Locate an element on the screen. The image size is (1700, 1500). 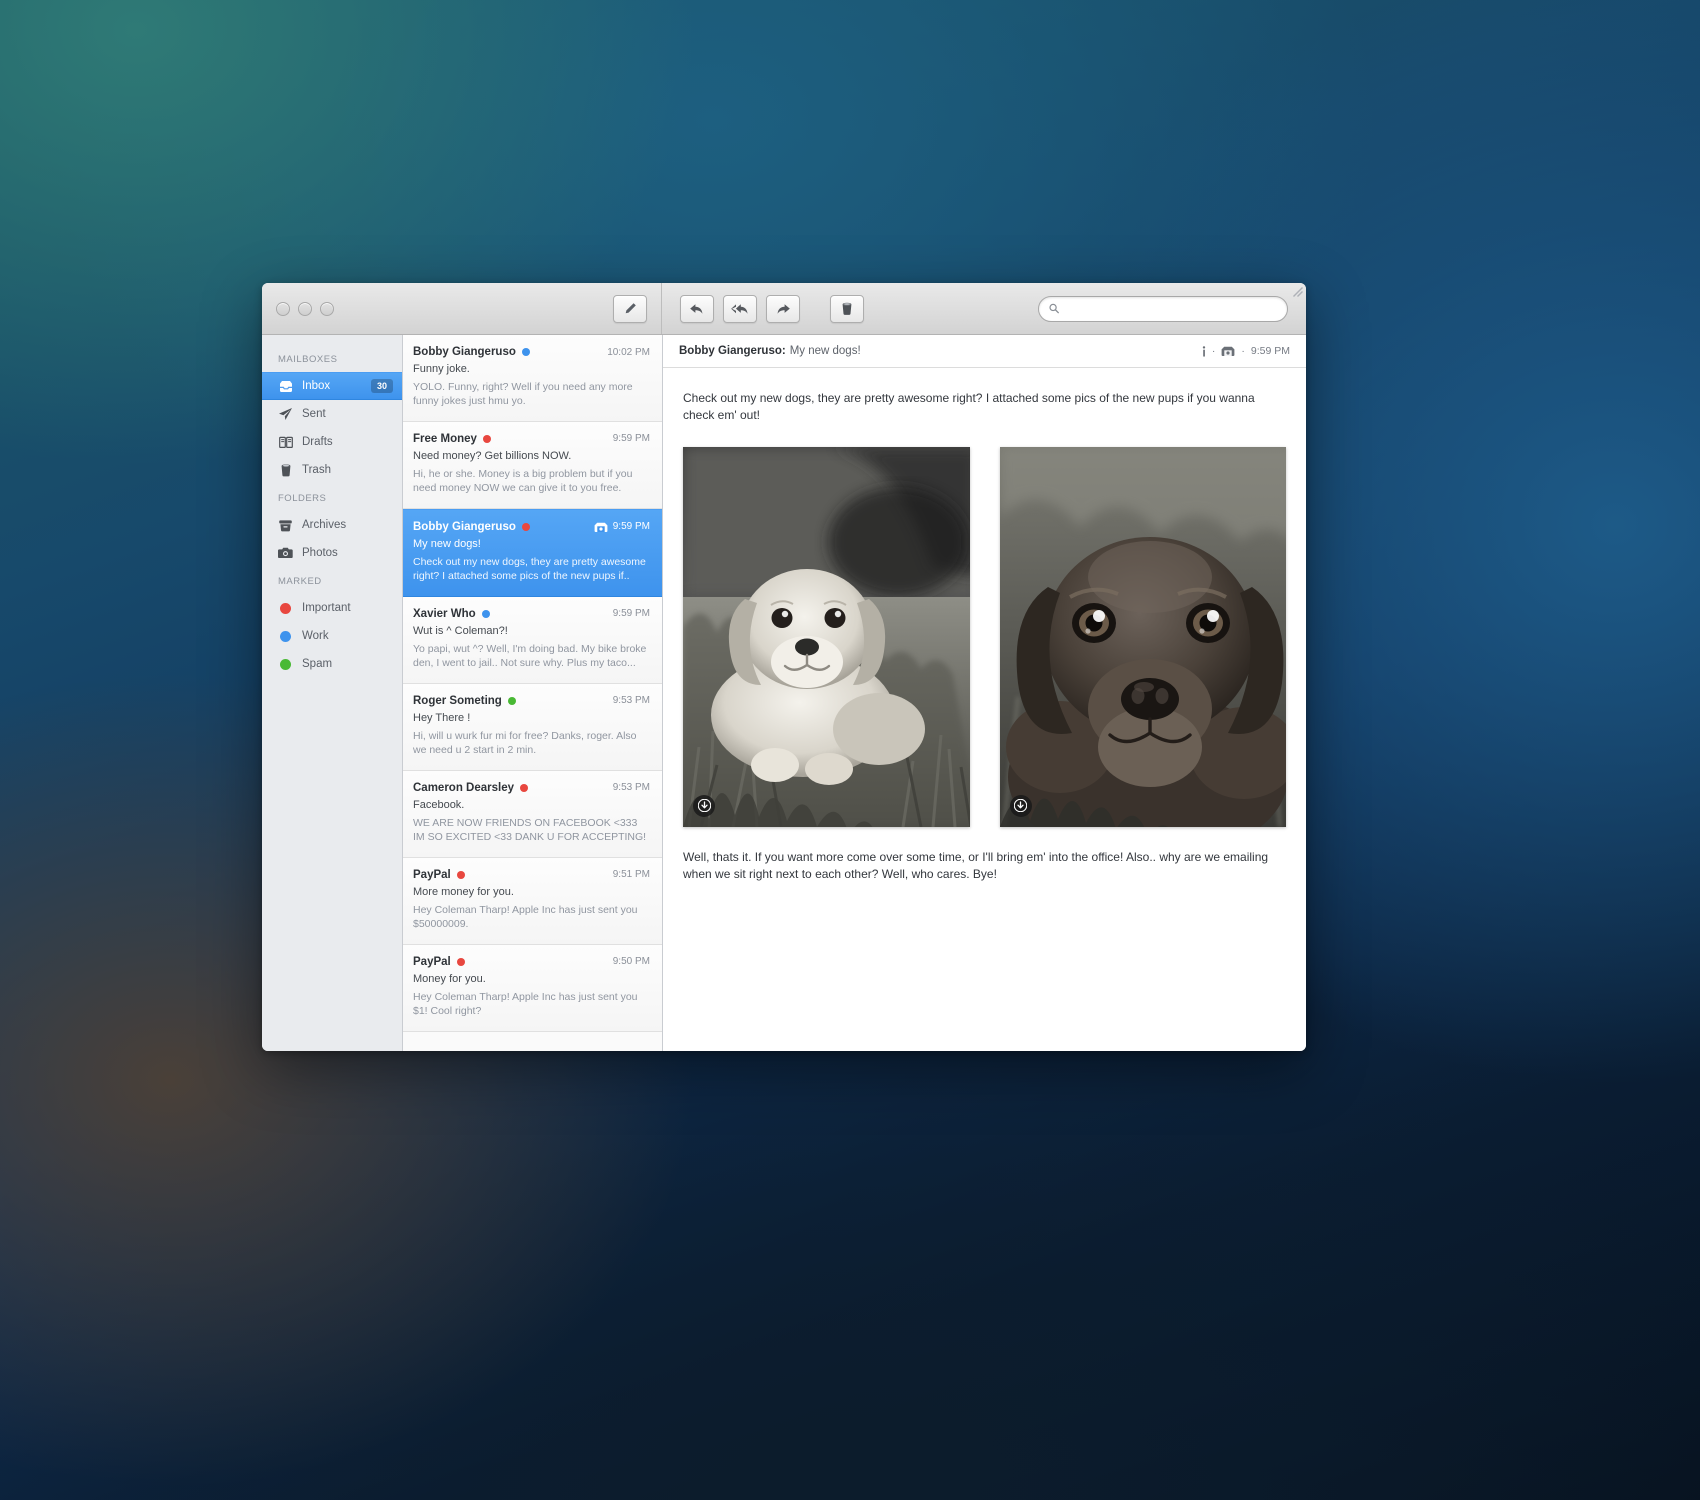
message-time-wrap: 9:59 PM is located at coordinates (622, 527).